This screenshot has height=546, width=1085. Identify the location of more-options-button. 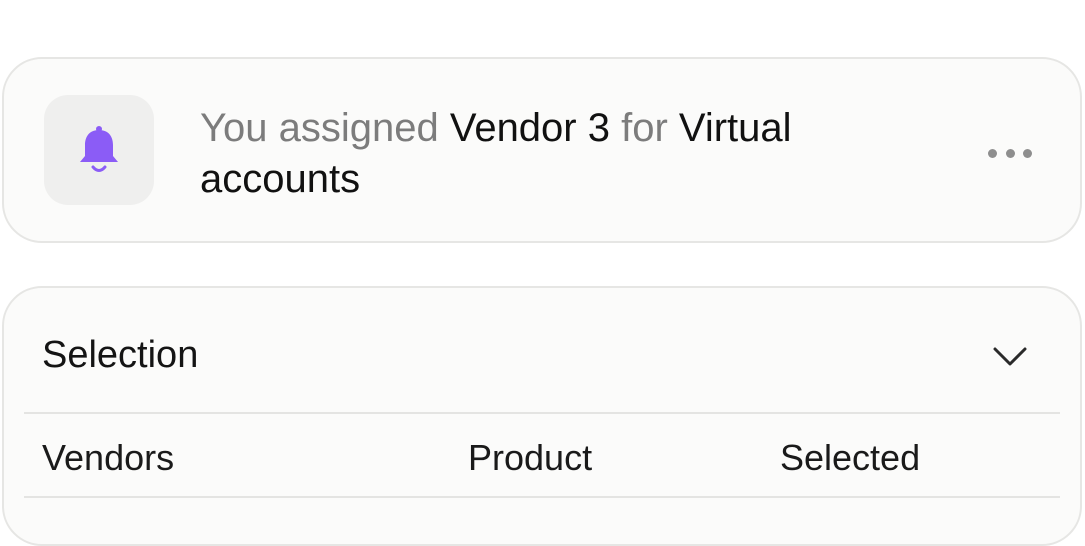
(1010, 153).